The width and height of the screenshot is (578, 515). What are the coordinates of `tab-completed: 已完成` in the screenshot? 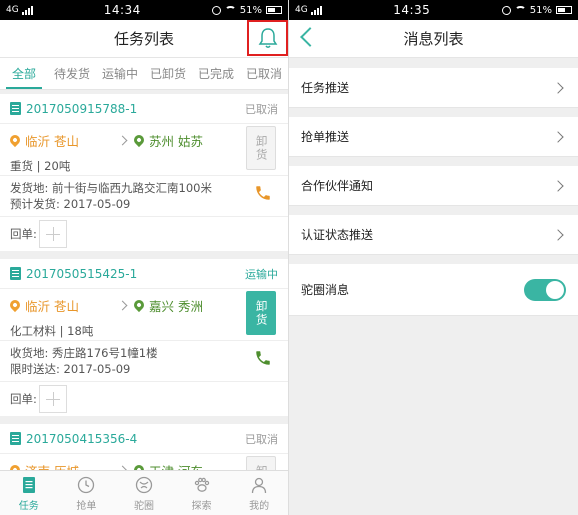 It's located at (216, 73).